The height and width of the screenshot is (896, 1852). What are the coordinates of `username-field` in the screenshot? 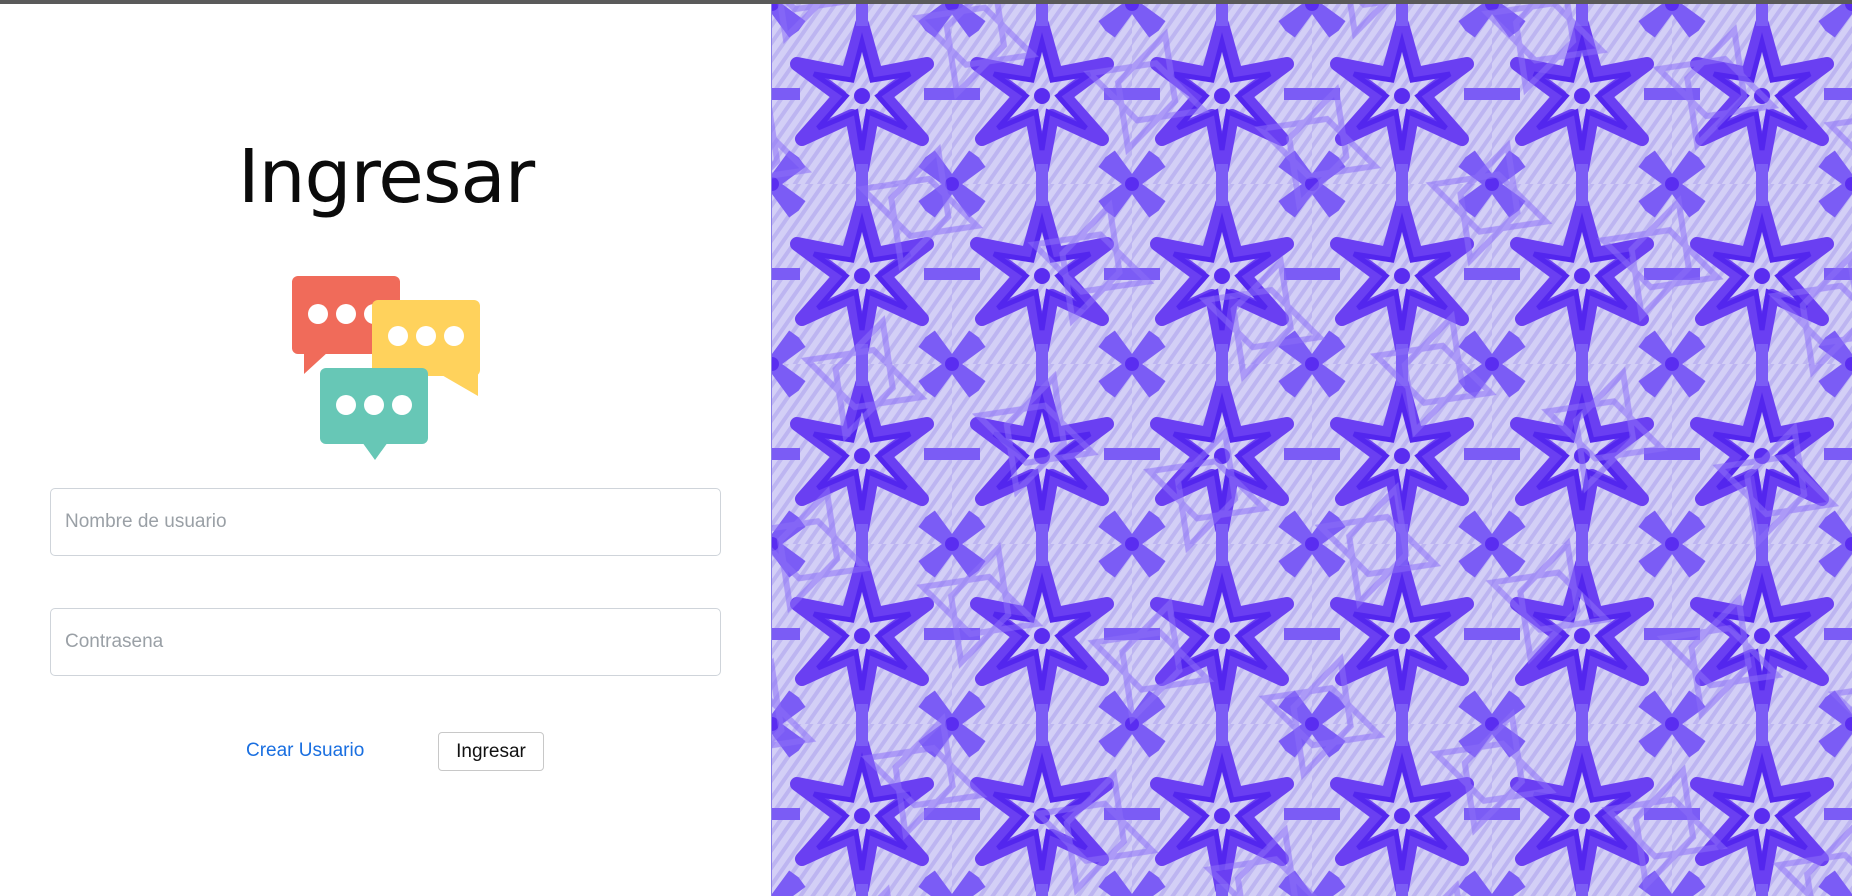 It's located at (385, 522).